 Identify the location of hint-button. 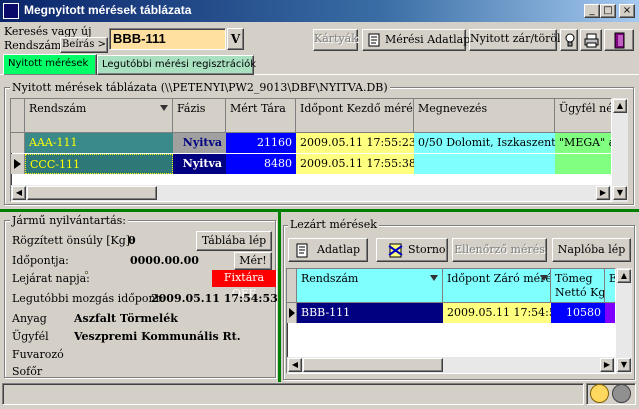
(569, 40).